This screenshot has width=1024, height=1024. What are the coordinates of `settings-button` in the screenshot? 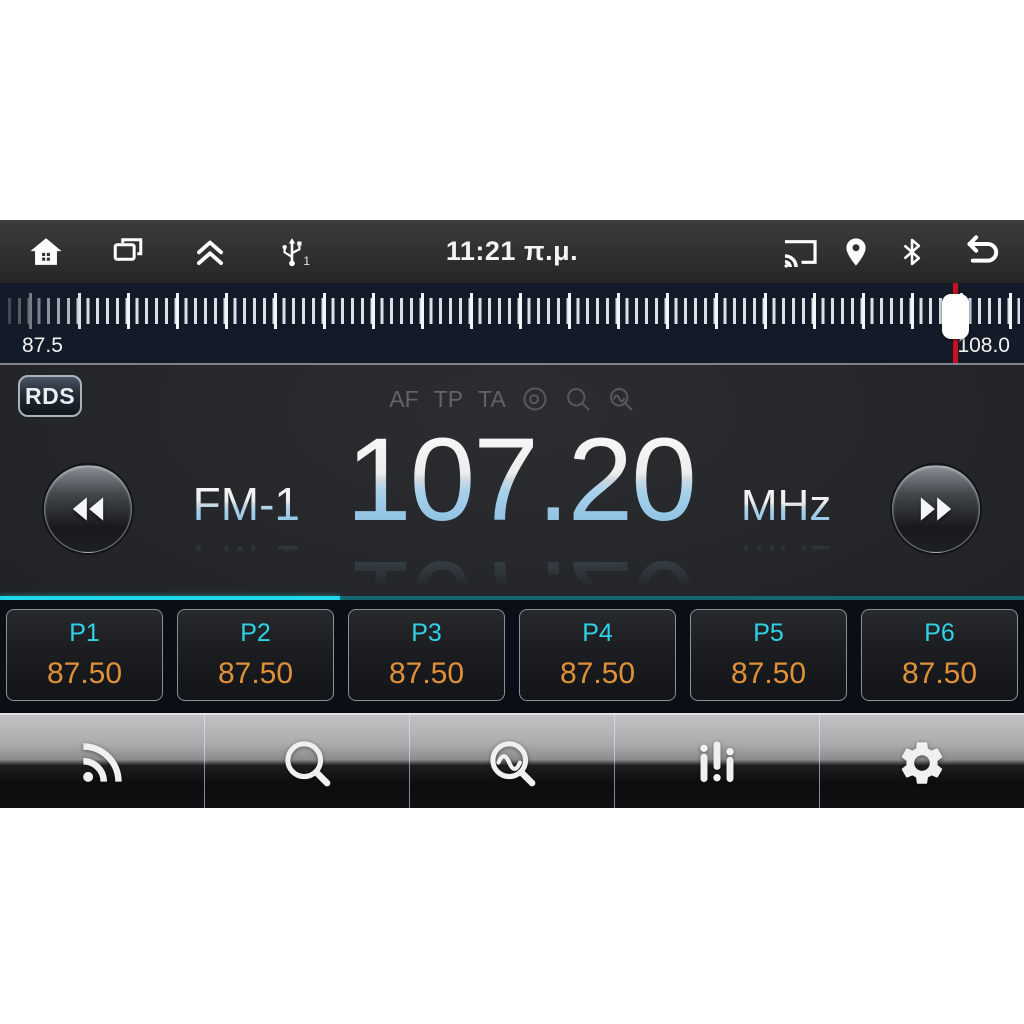 It's located at (922, 761).